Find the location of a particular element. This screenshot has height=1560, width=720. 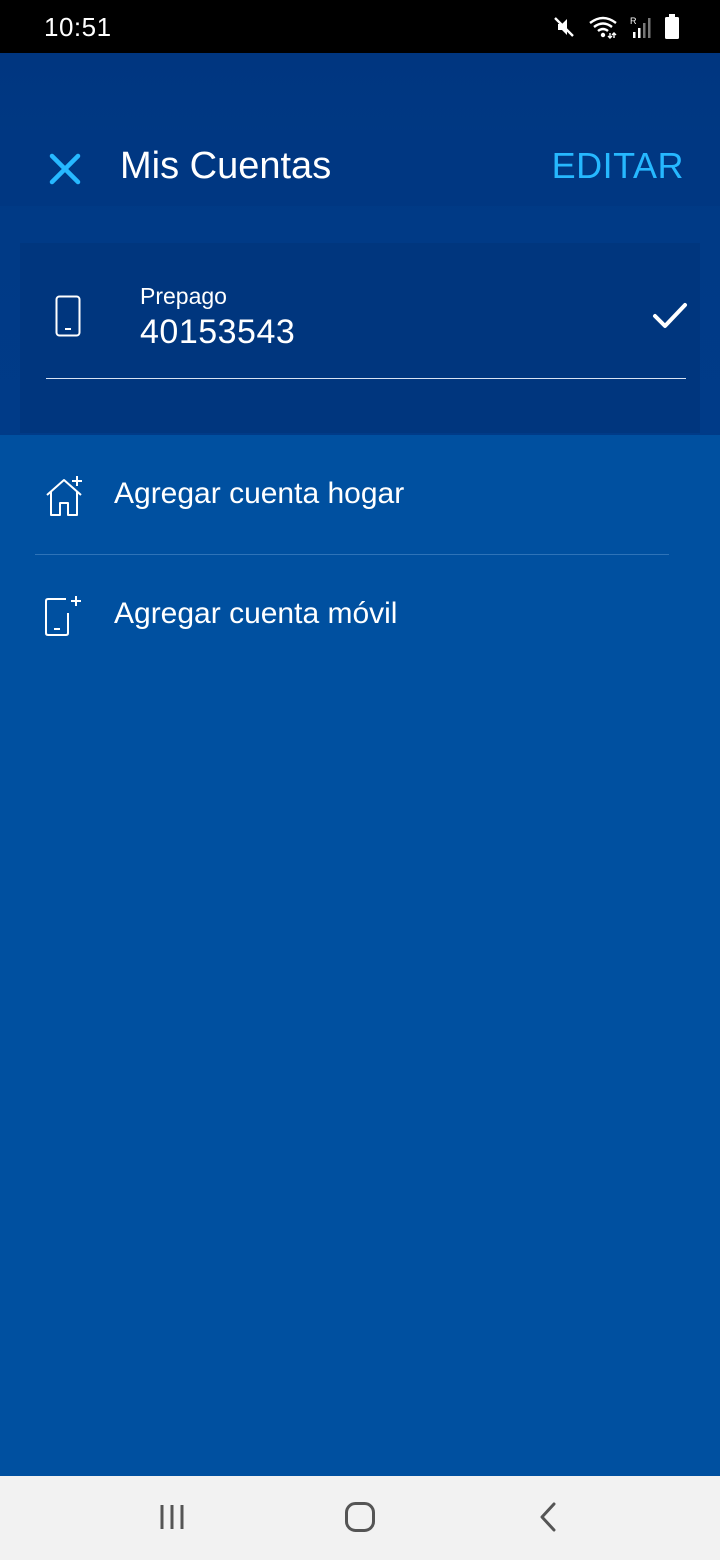

add-home-icon is located at coordinates (66, 498).